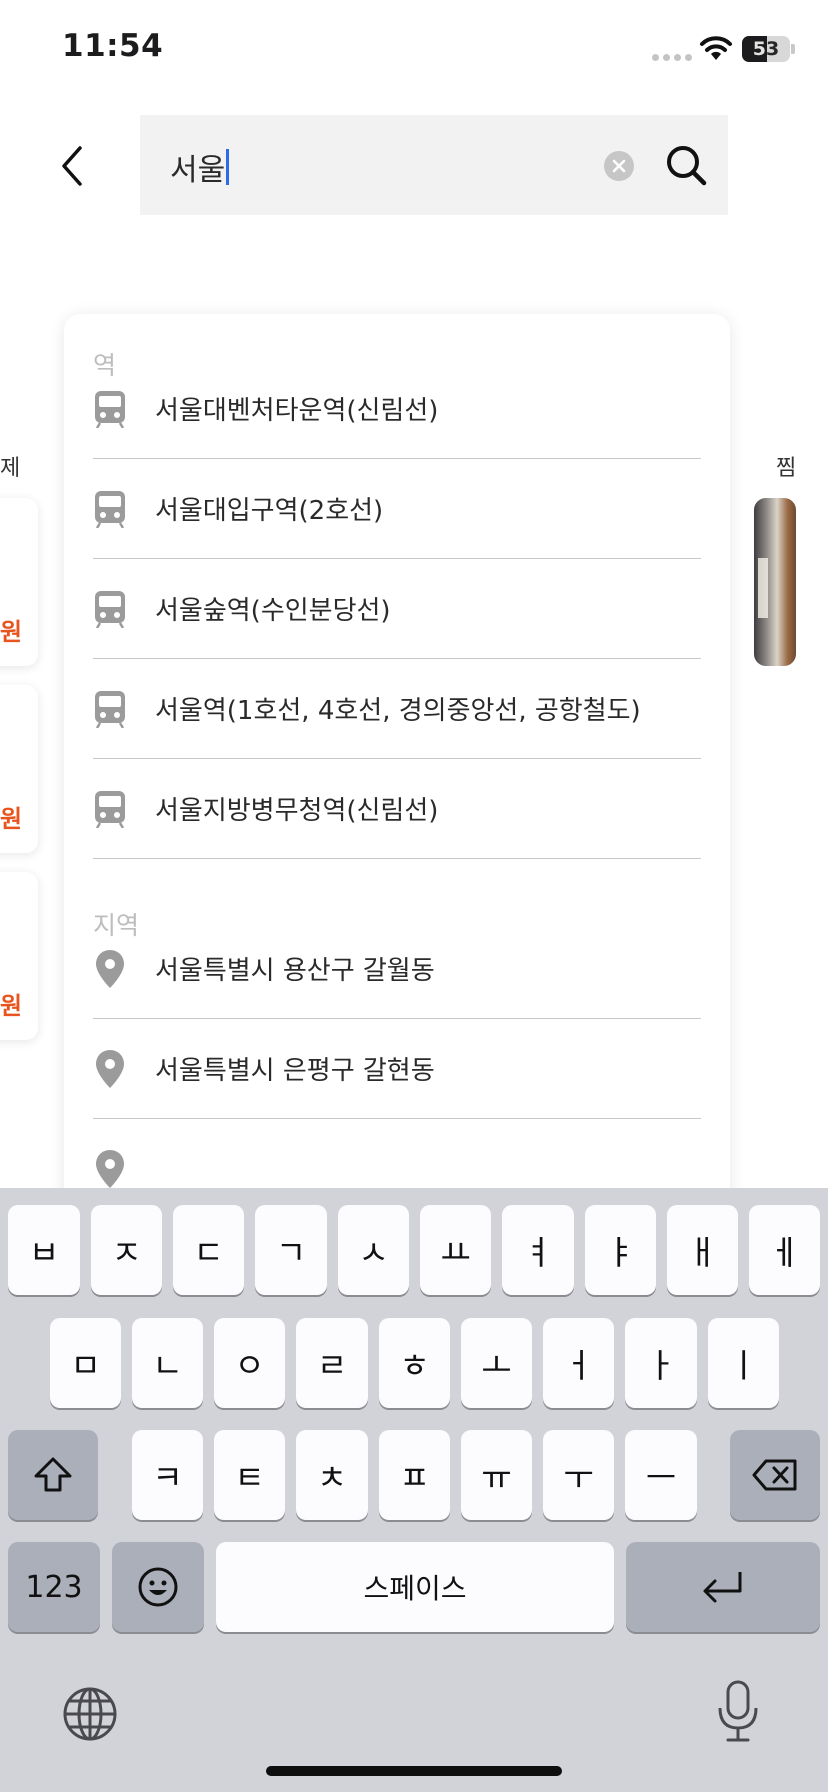 The image size is (828, 1792). I want to click on suggestion-label: 서울특별시 은평구 갈현동, so click(295, 1071).